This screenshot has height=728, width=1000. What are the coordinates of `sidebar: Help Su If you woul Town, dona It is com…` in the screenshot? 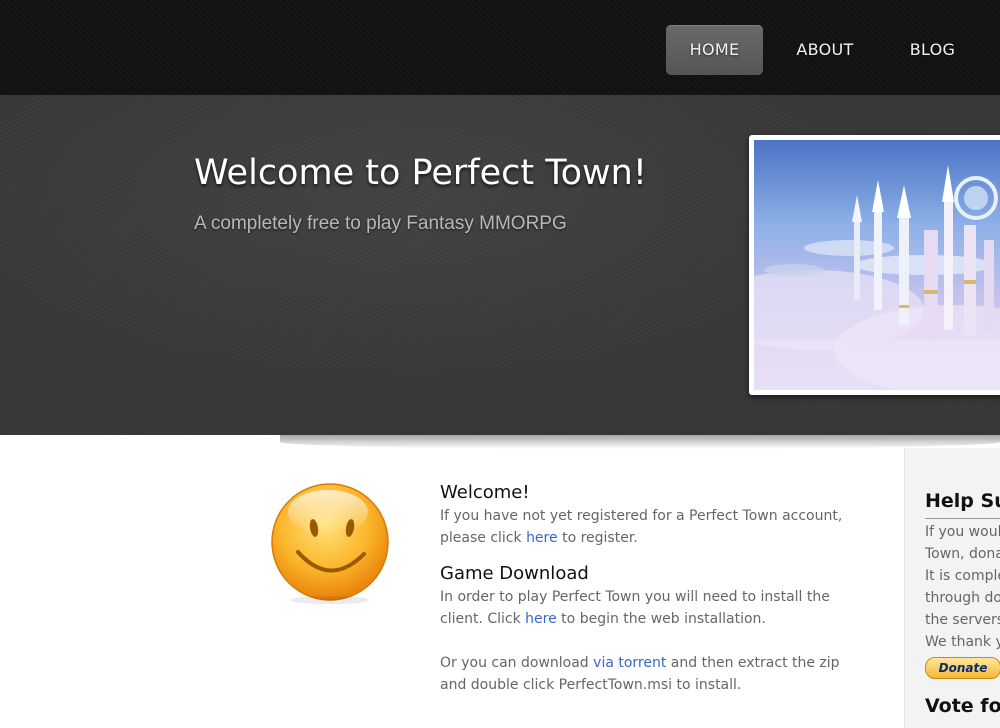 It's located at (952, 588).